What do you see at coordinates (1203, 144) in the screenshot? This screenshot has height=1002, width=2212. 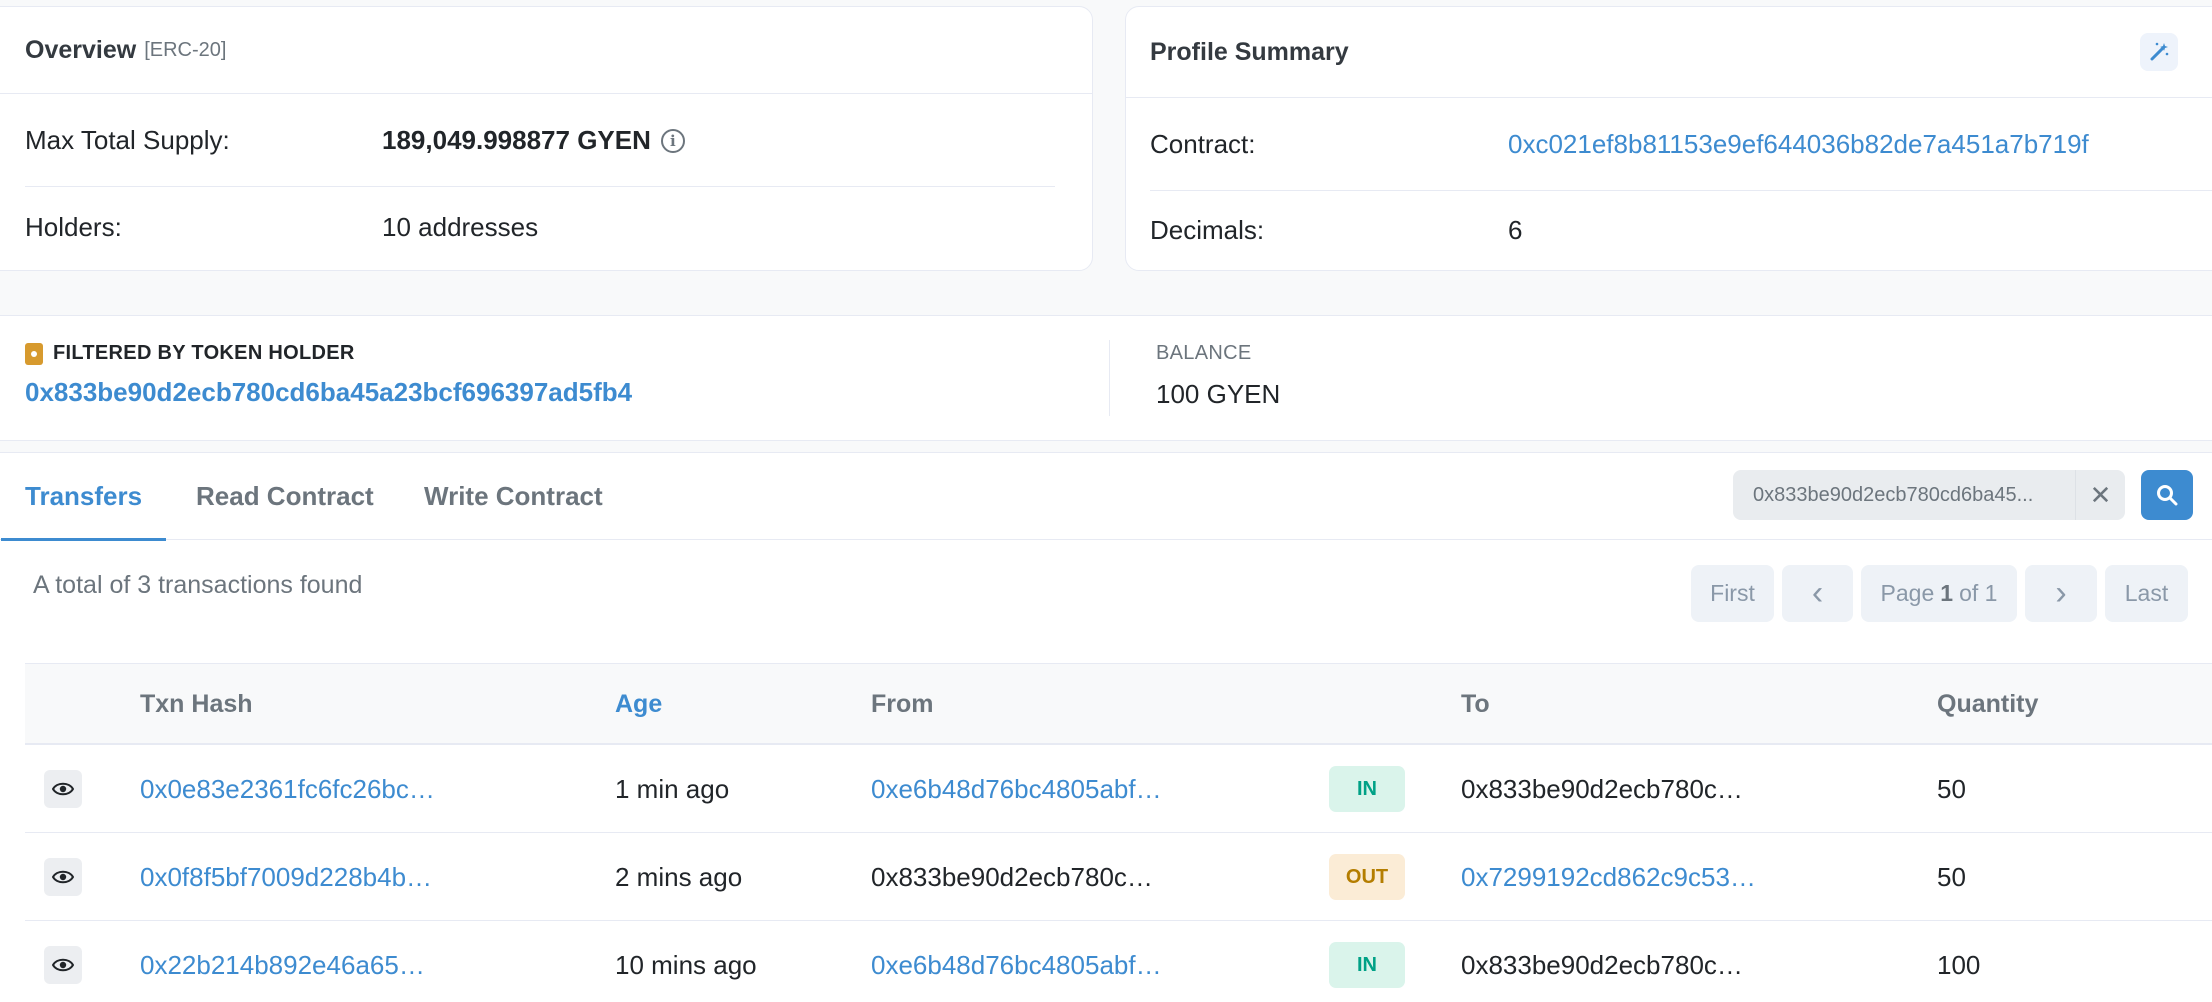 I see `contract-label: Contract:` at bounding box center [1203, 144].